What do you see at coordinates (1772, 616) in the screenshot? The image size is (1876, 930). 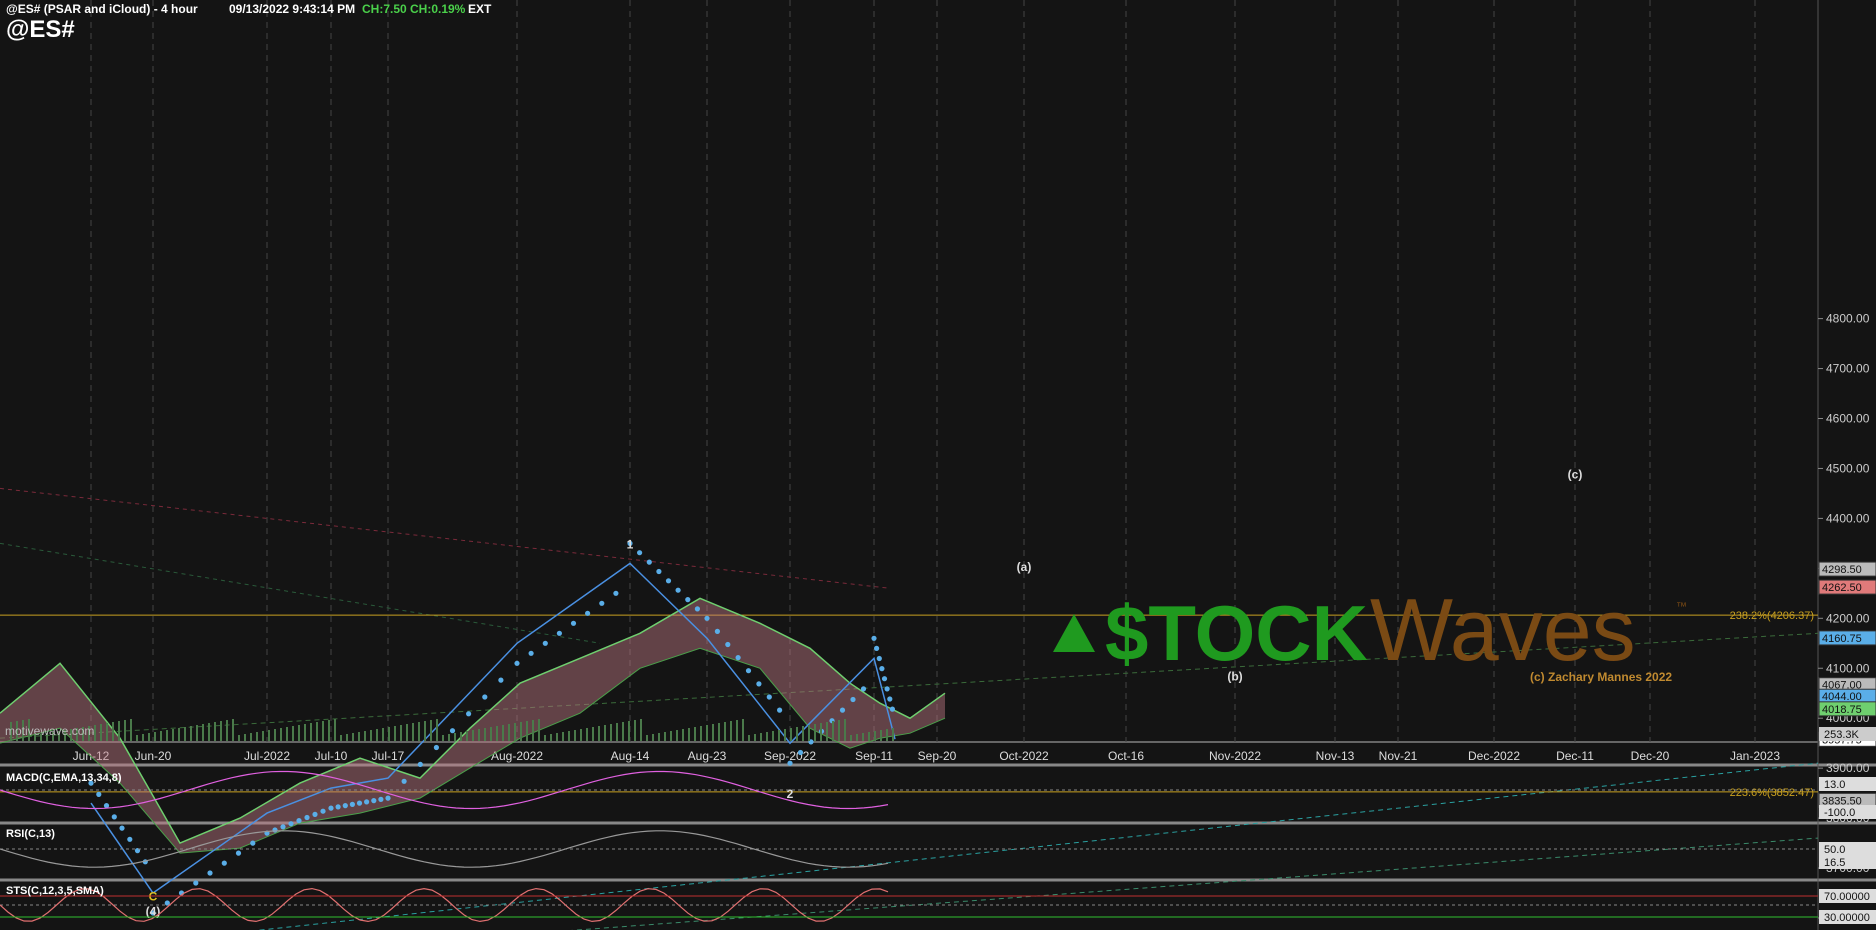 I see `fib-label: 238.2%(4206.37)` at bounding box center [1772, 616].